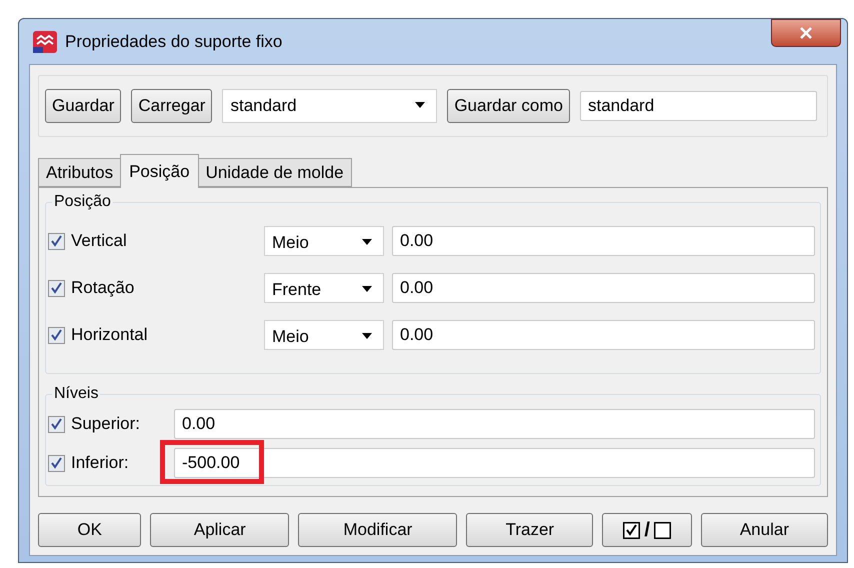 Image resolution: width=854 pixels, height=568 pixels. I want to click on window-title: Propriedades do suporte fixo, so click(173, 41).